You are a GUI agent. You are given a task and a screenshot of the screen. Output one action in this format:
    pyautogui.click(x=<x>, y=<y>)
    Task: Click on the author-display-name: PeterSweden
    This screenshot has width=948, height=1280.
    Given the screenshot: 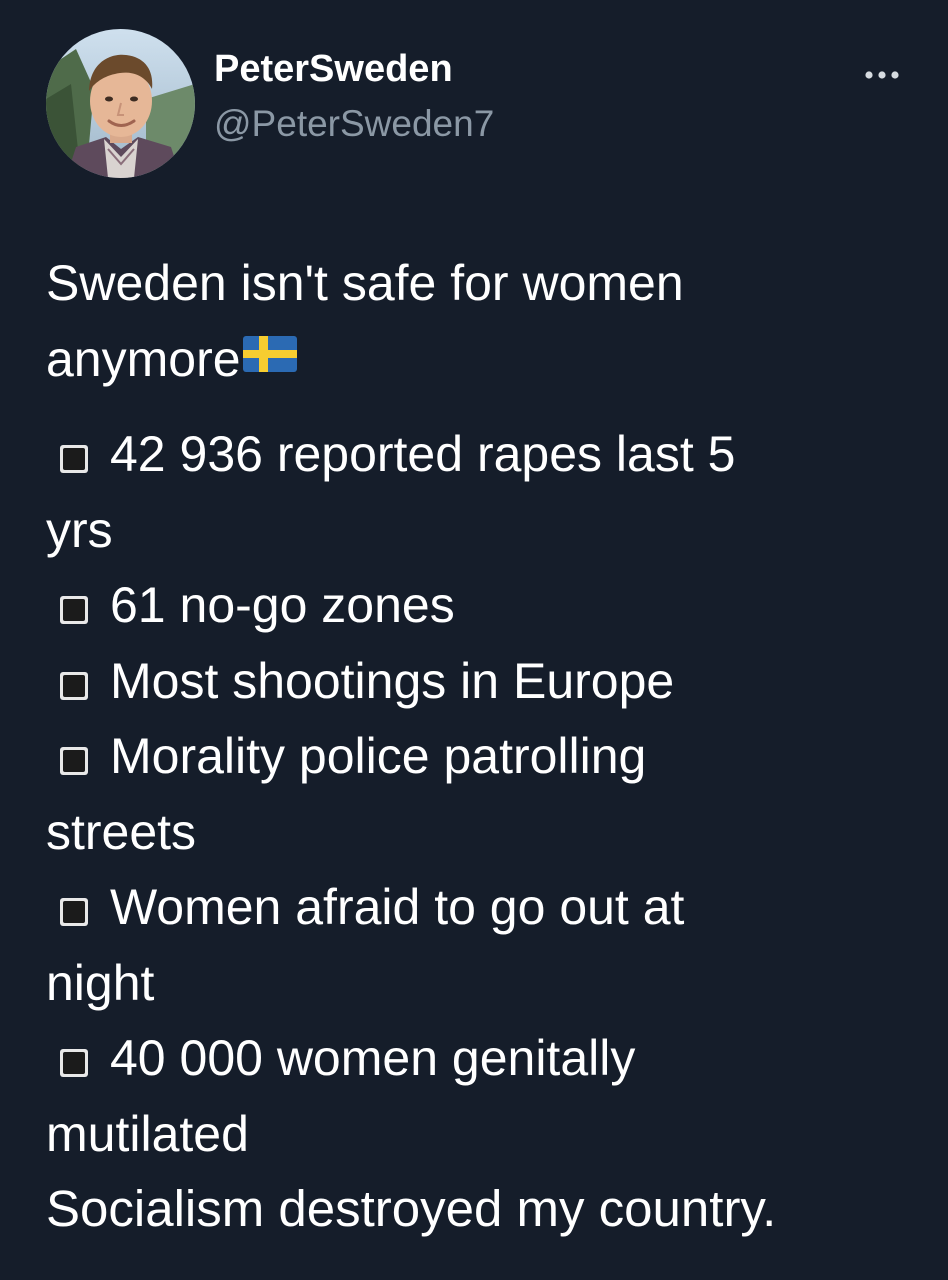 What is the action you would take?
    pyautogui.click(x=333, y=69)
    